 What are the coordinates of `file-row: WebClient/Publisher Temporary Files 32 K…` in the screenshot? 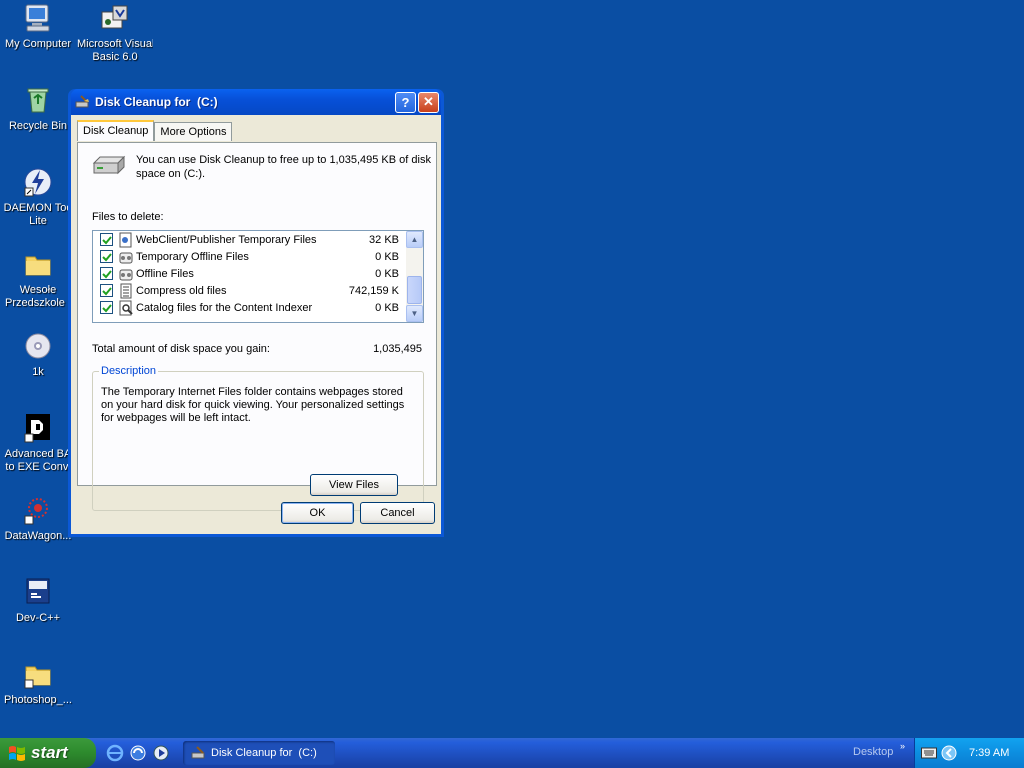 It's located at (258, 239).